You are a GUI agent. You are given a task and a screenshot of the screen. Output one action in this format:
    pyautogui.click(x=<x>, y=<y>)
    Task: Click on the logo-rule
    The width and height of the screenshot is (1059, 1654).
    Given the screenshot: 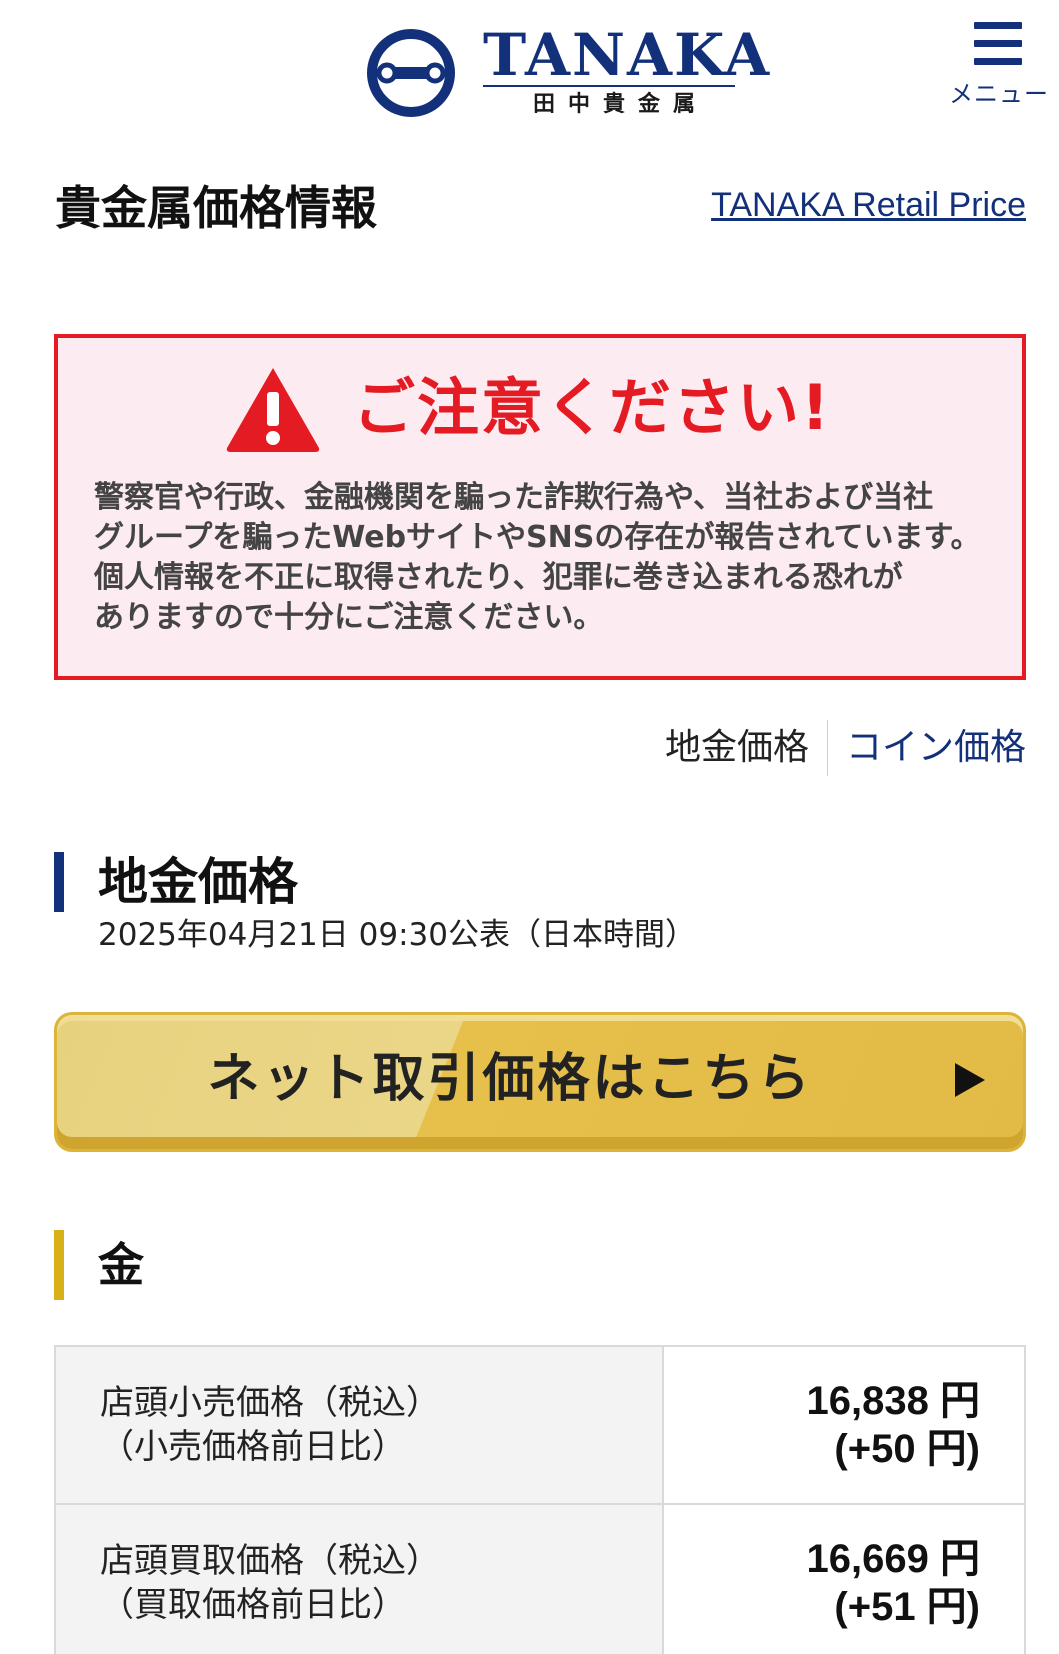 What is the action you would take?
    pyautogui.click(x=609, y=86)
    